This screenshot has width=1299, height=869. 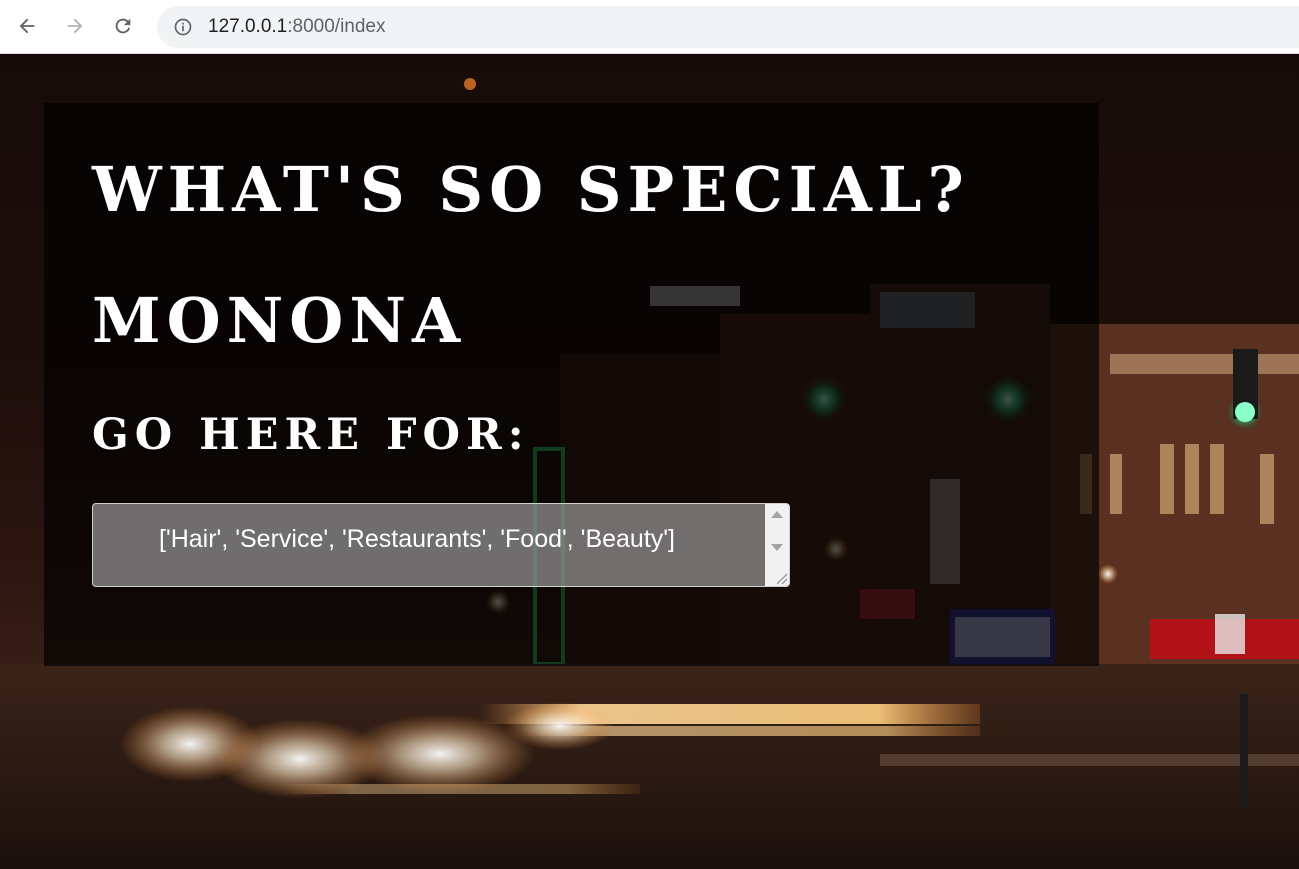 What do you see at coordinates (781, 578) in the screenshot?
I see `resize-grip-icon` at bounding box center [781, 578].